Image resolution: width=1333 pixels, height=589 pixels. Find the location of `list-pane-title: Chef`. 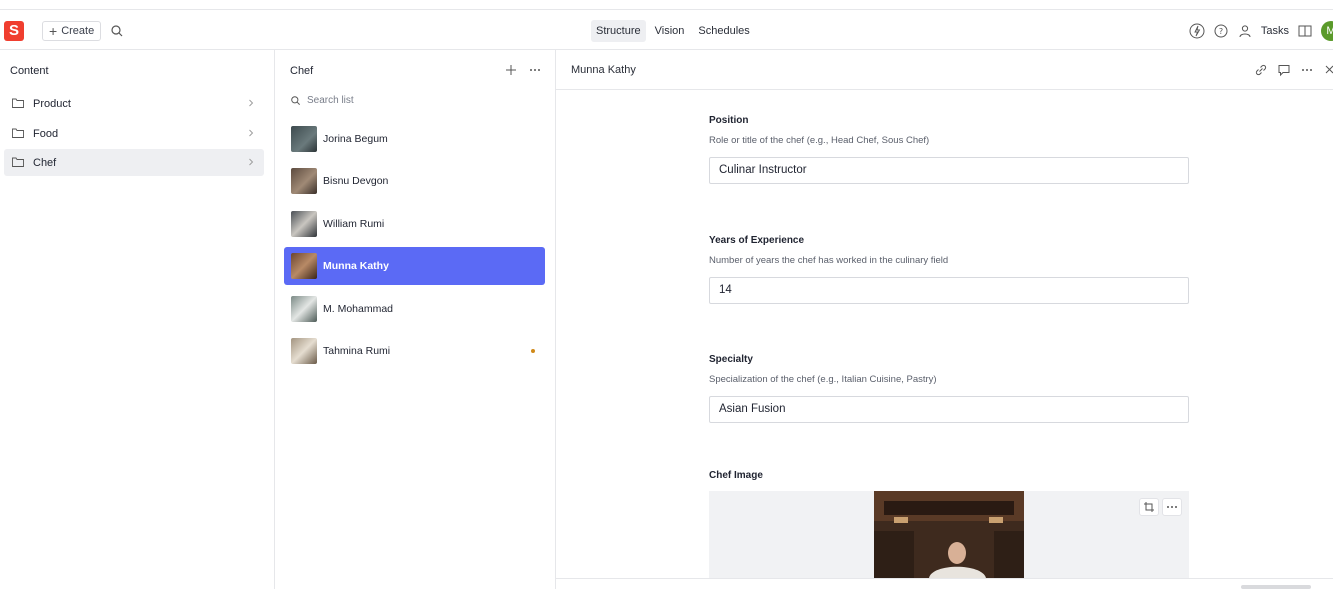

list-pane-title: Chef is located at coordinates (302, 71).